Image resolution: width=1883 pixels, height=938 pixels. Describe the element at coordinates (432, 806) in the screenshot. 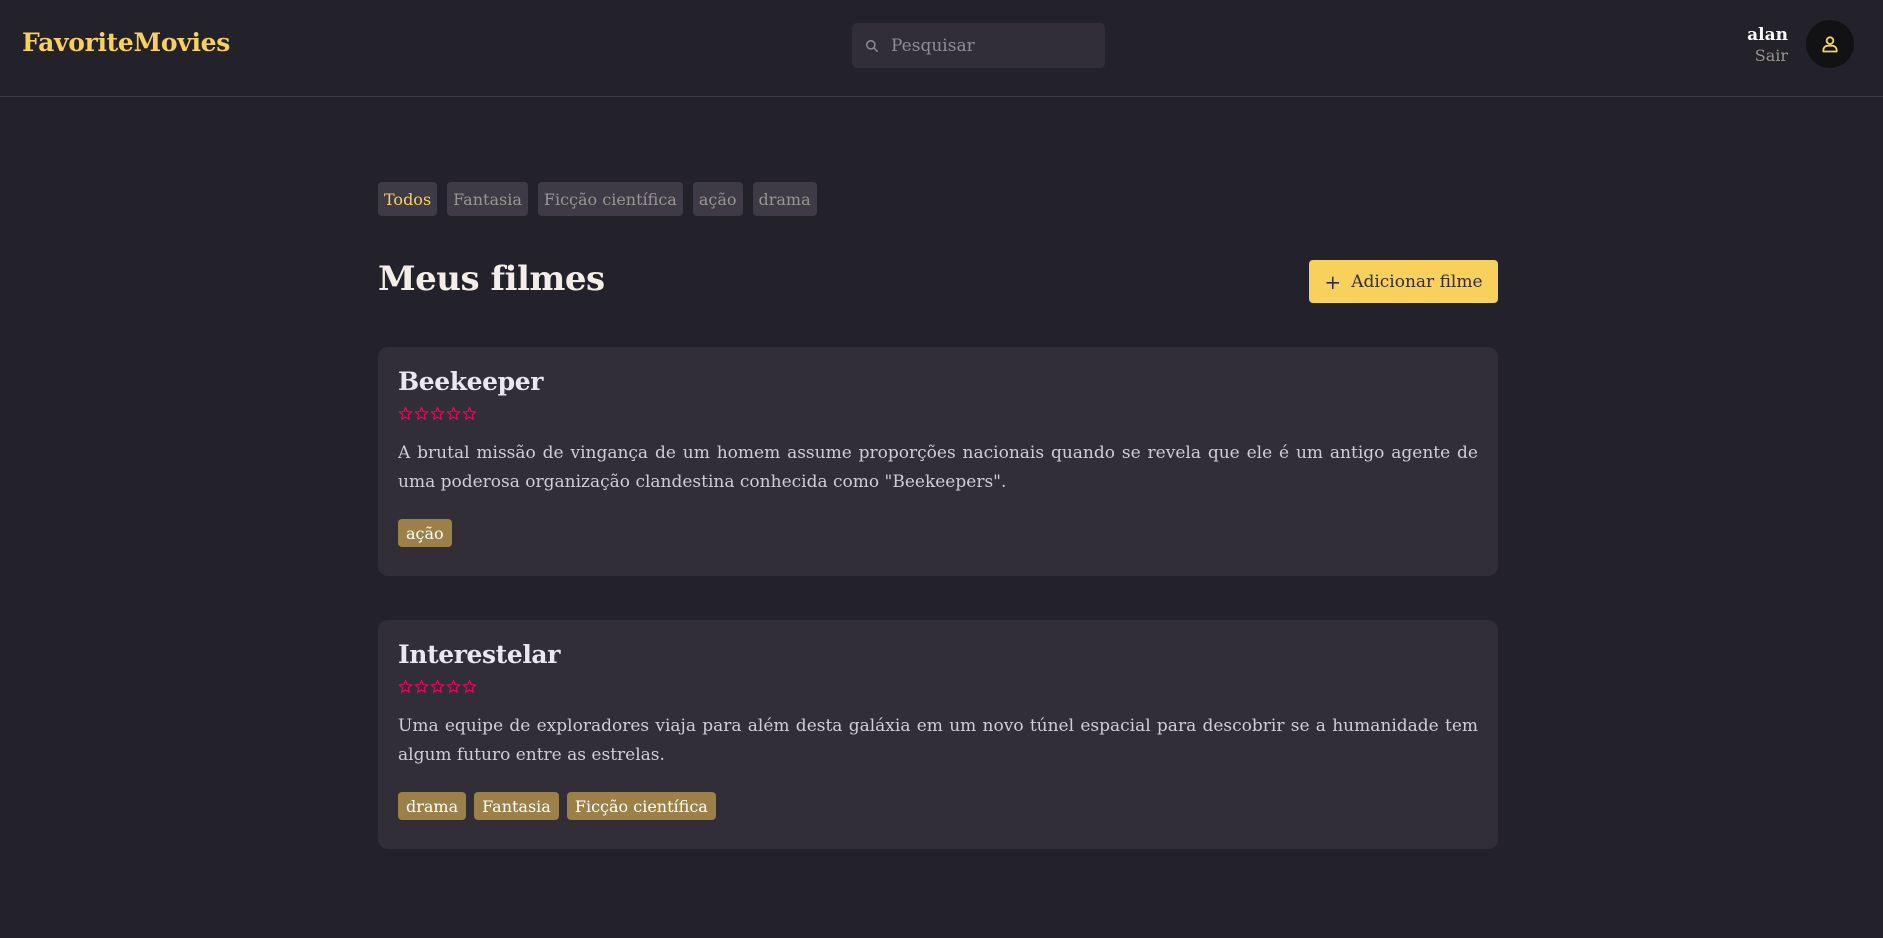

I see `tag-badge: drama` at that location.